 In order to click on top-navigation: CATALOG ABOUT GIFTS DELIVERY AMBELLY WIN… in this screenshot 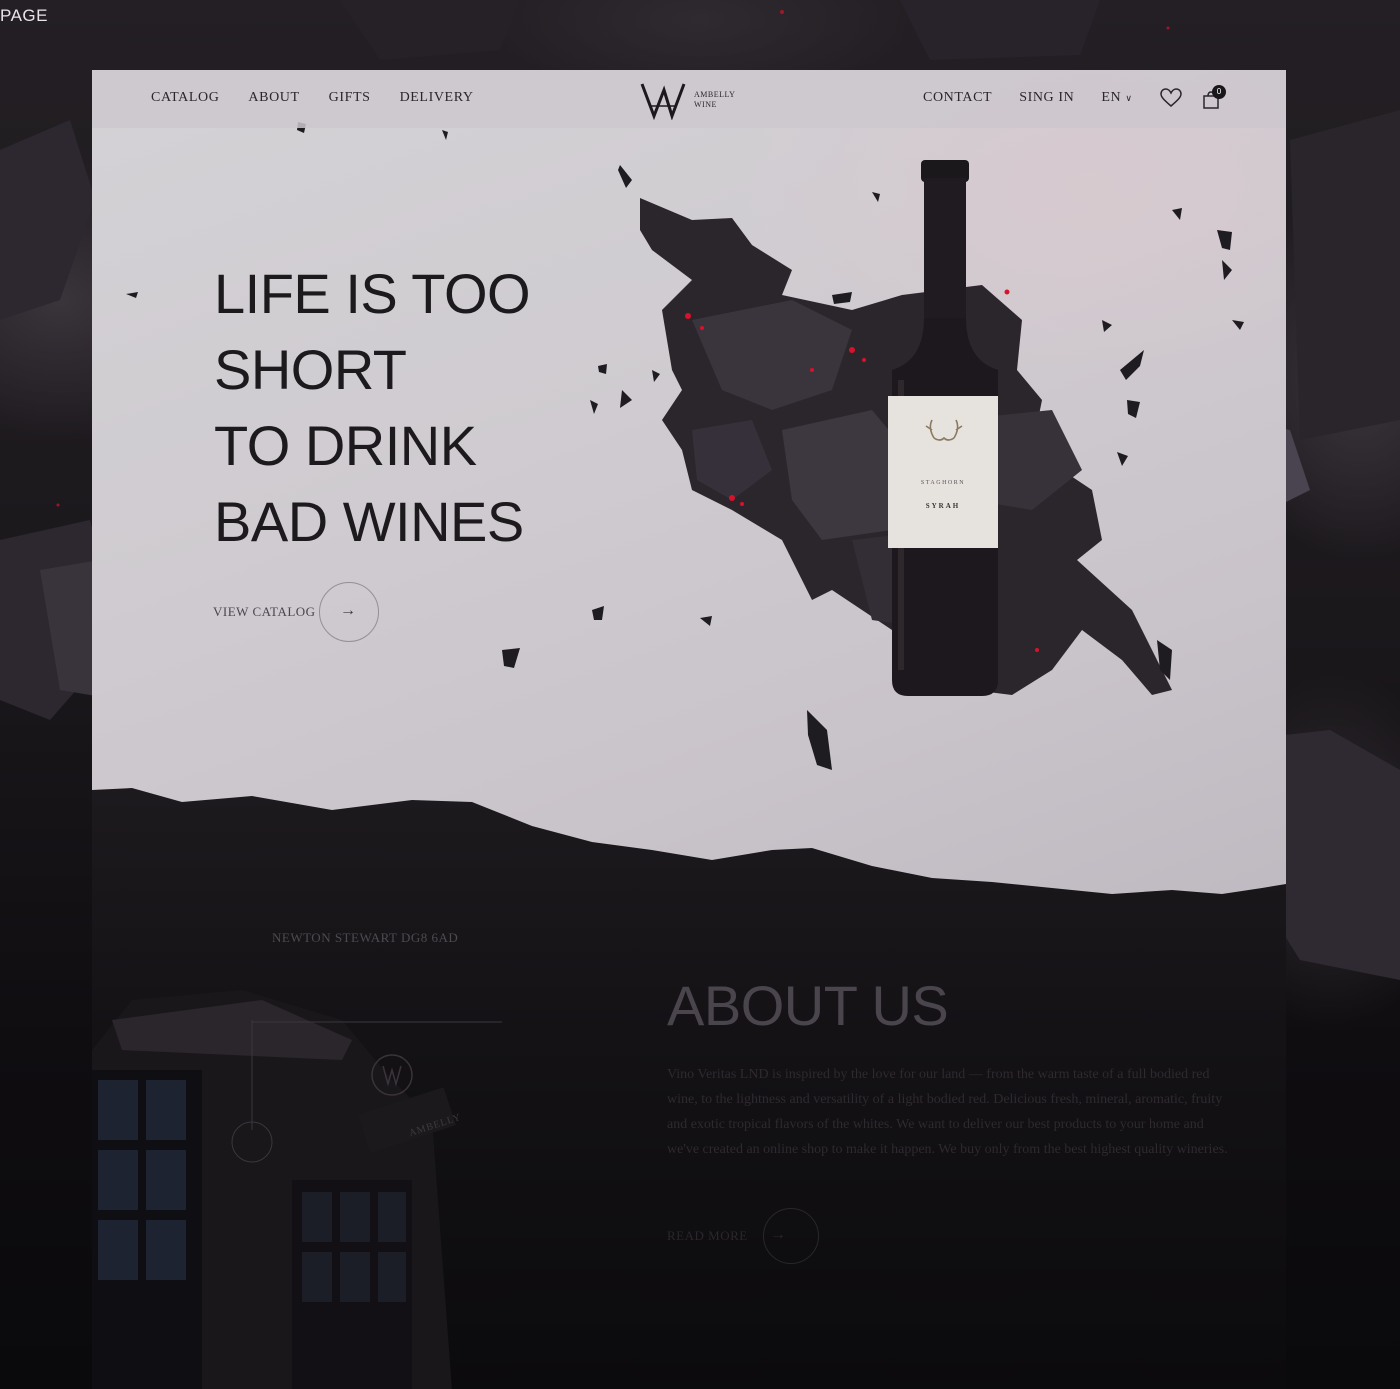, I will do `click(689, 99)`.